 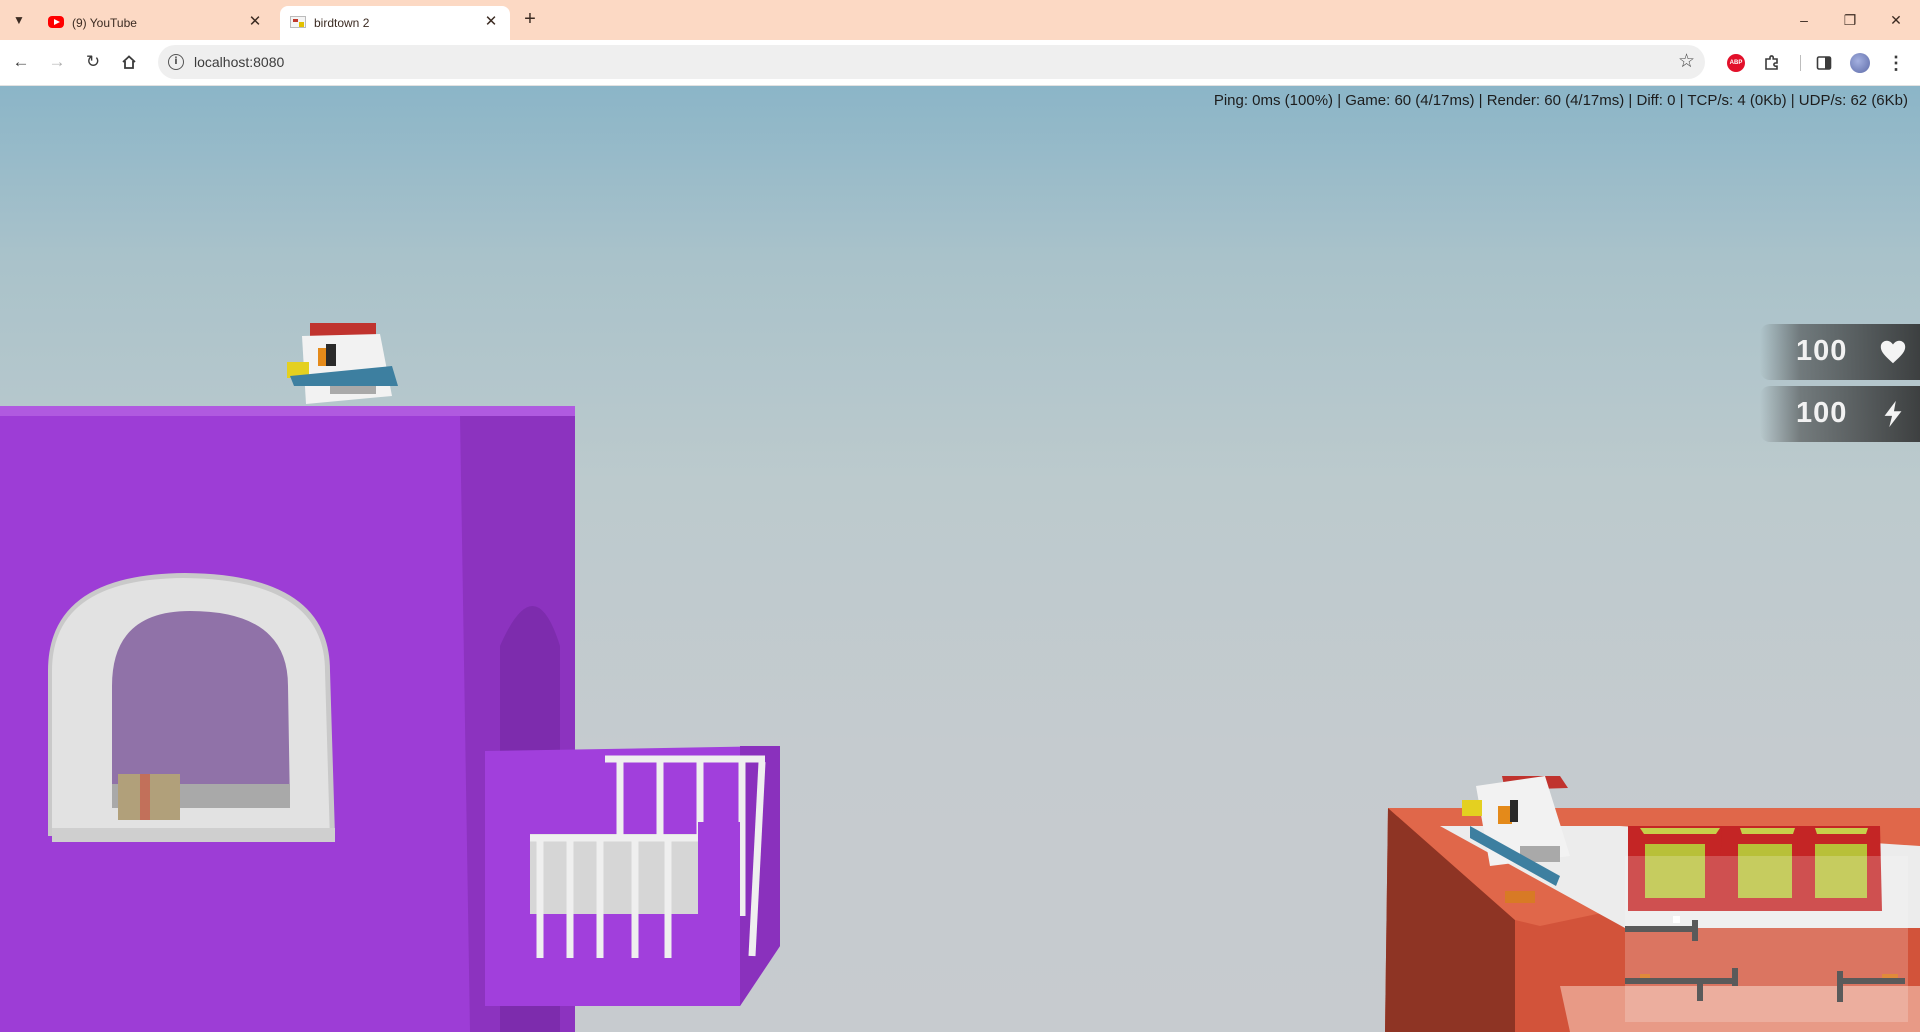 I want to click on tab-search-button: ▼, so click(x=19, y=20).